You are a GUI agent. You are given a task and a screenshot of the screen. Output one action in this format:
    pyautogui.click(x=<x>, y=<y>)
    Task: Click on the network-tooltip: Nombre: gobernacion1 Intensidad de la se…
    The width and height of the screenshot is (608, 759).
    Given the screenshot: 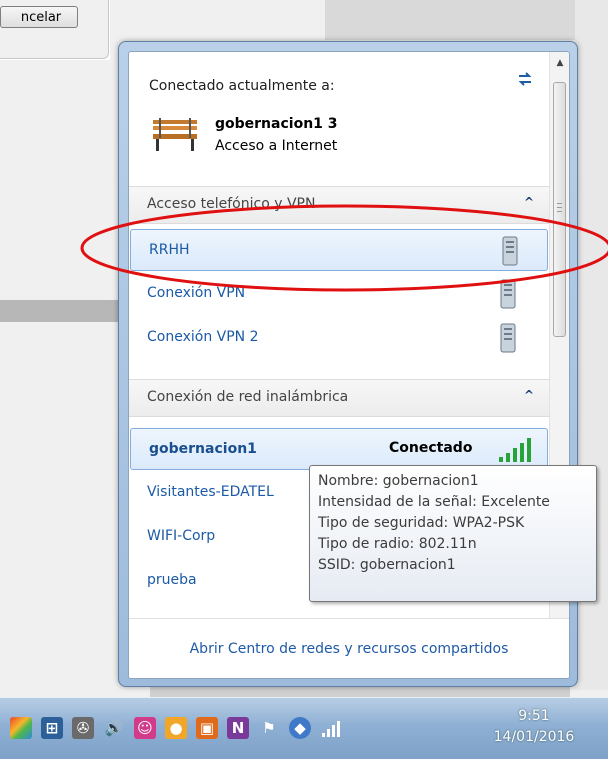 What is the action you would take?
    pyautogui.click(x=453, y=533)
    